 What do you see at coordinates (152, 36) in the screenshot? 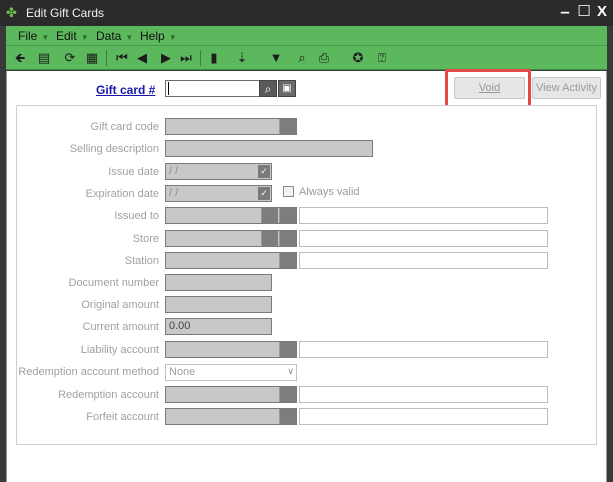
I see `menu-help-label: Help` at bounding box center [152, 36].